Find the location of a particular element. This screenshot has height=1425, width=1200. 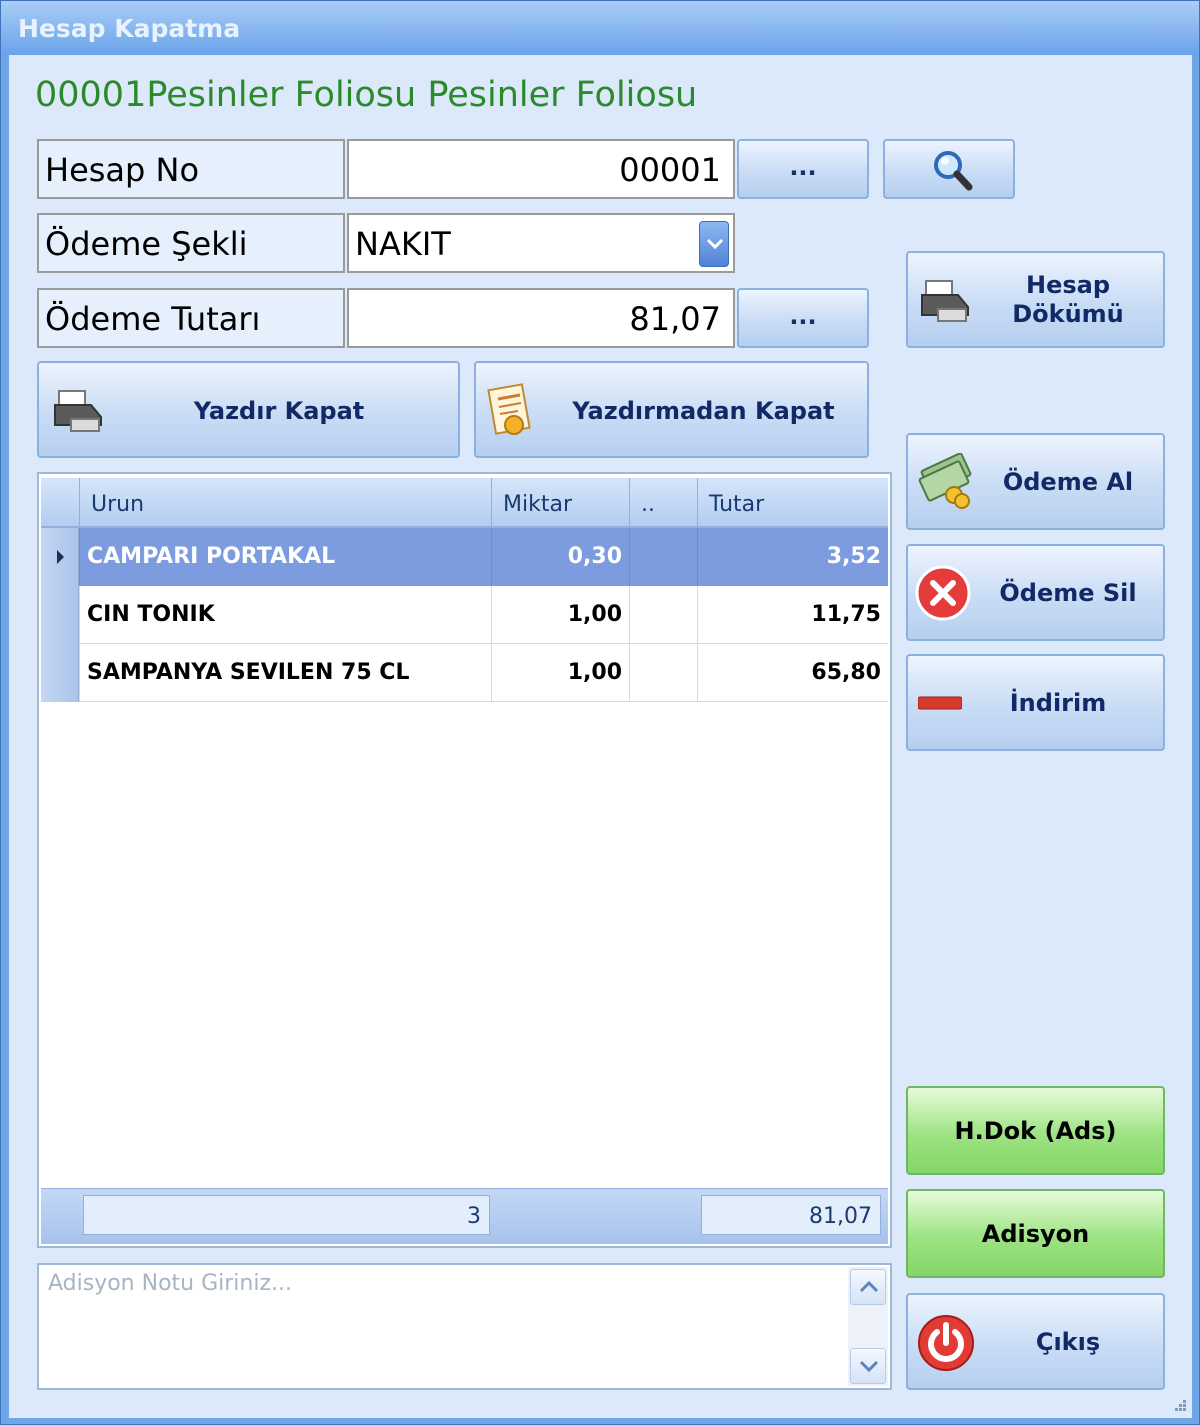

minus-icon is located at coordinates (940, 703).